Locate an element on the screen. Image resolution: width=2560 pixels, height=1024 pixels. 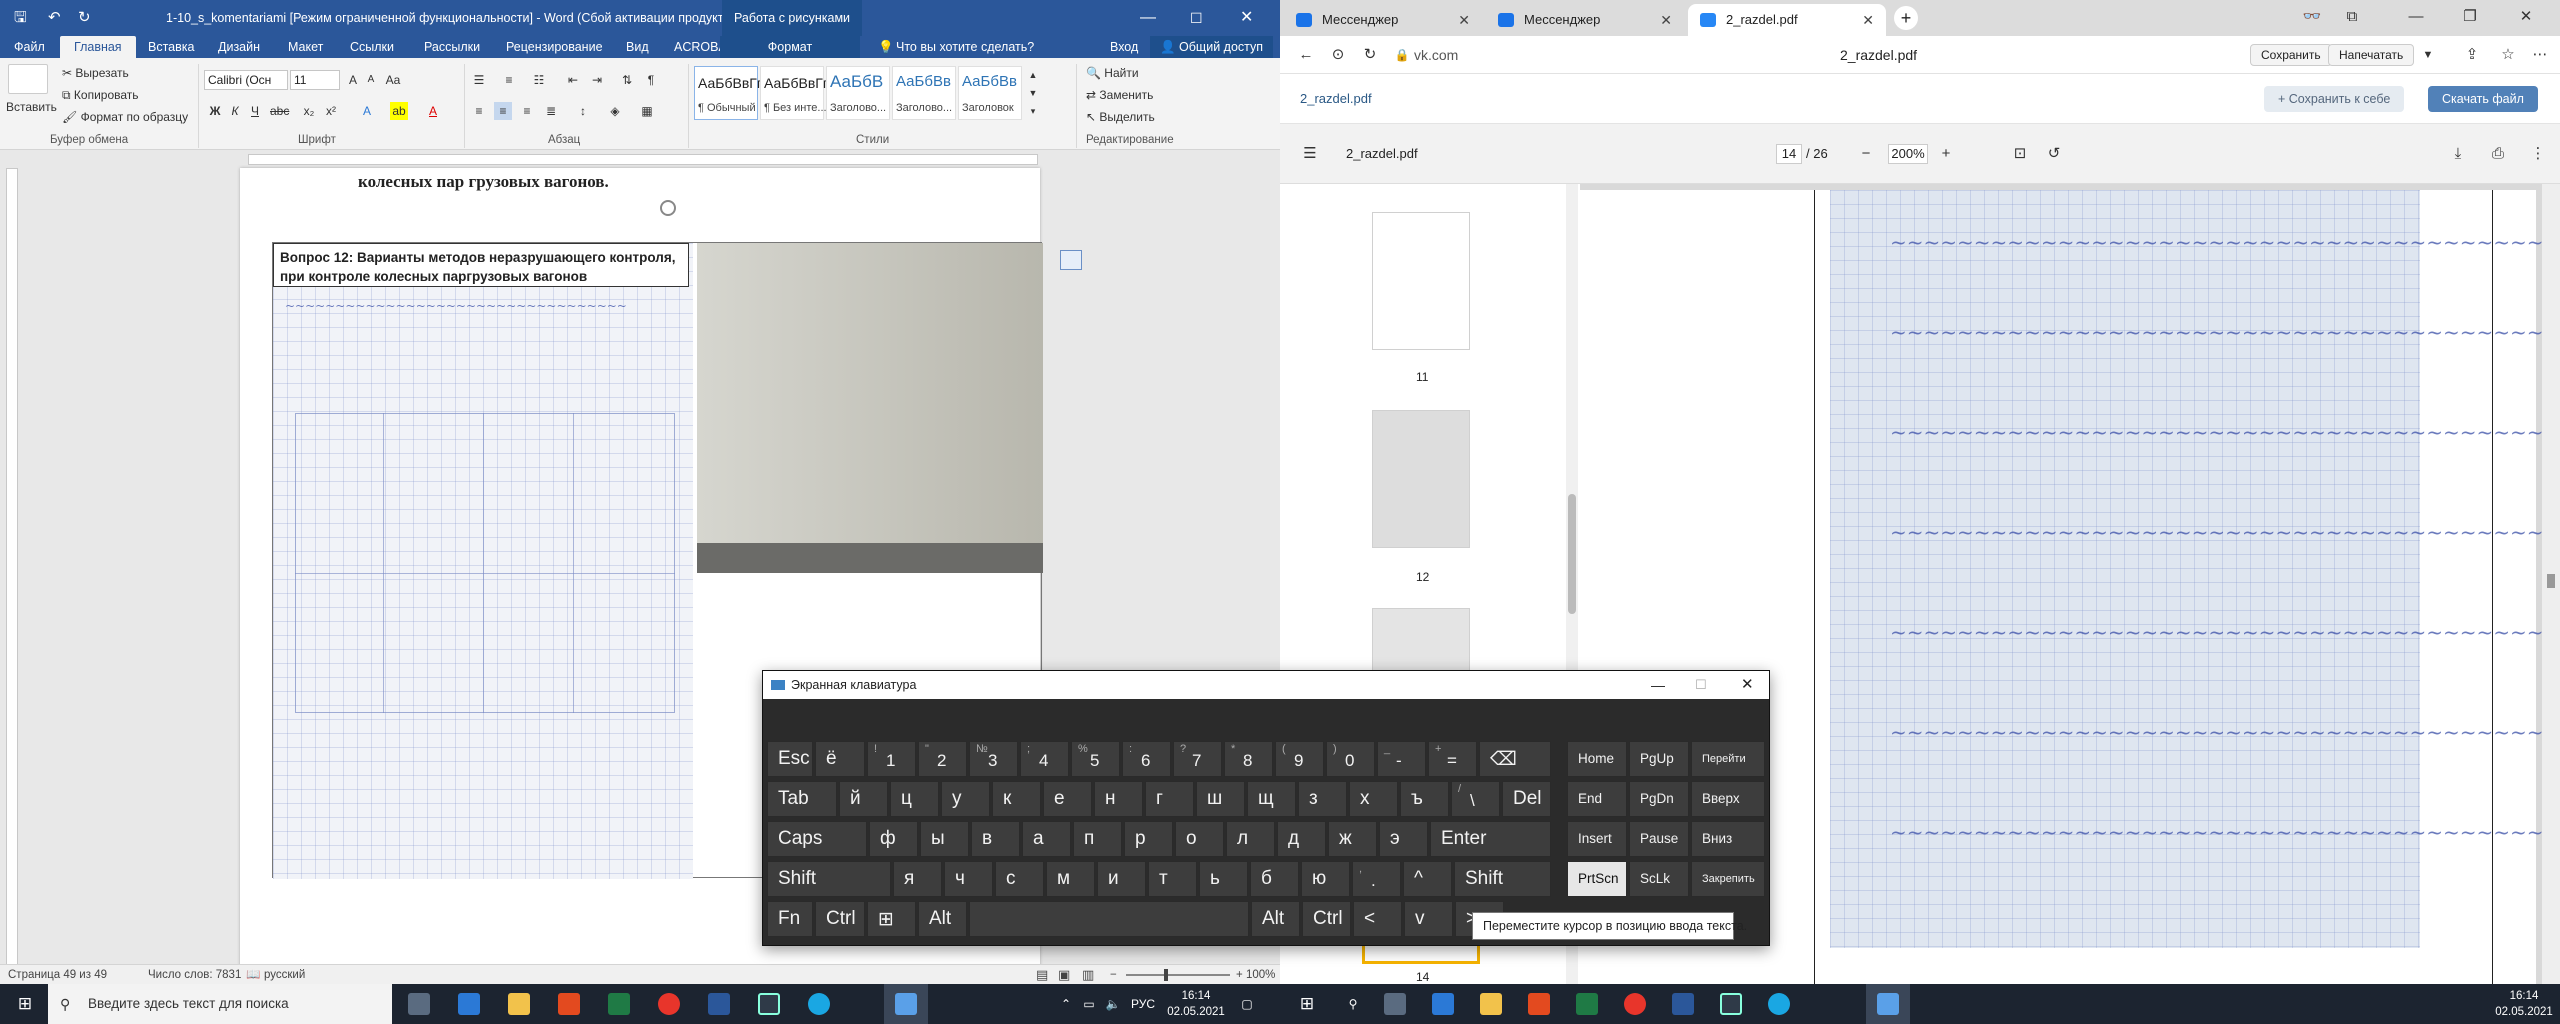
numbering-icon: ≡ is located at coordinates (509, 80).